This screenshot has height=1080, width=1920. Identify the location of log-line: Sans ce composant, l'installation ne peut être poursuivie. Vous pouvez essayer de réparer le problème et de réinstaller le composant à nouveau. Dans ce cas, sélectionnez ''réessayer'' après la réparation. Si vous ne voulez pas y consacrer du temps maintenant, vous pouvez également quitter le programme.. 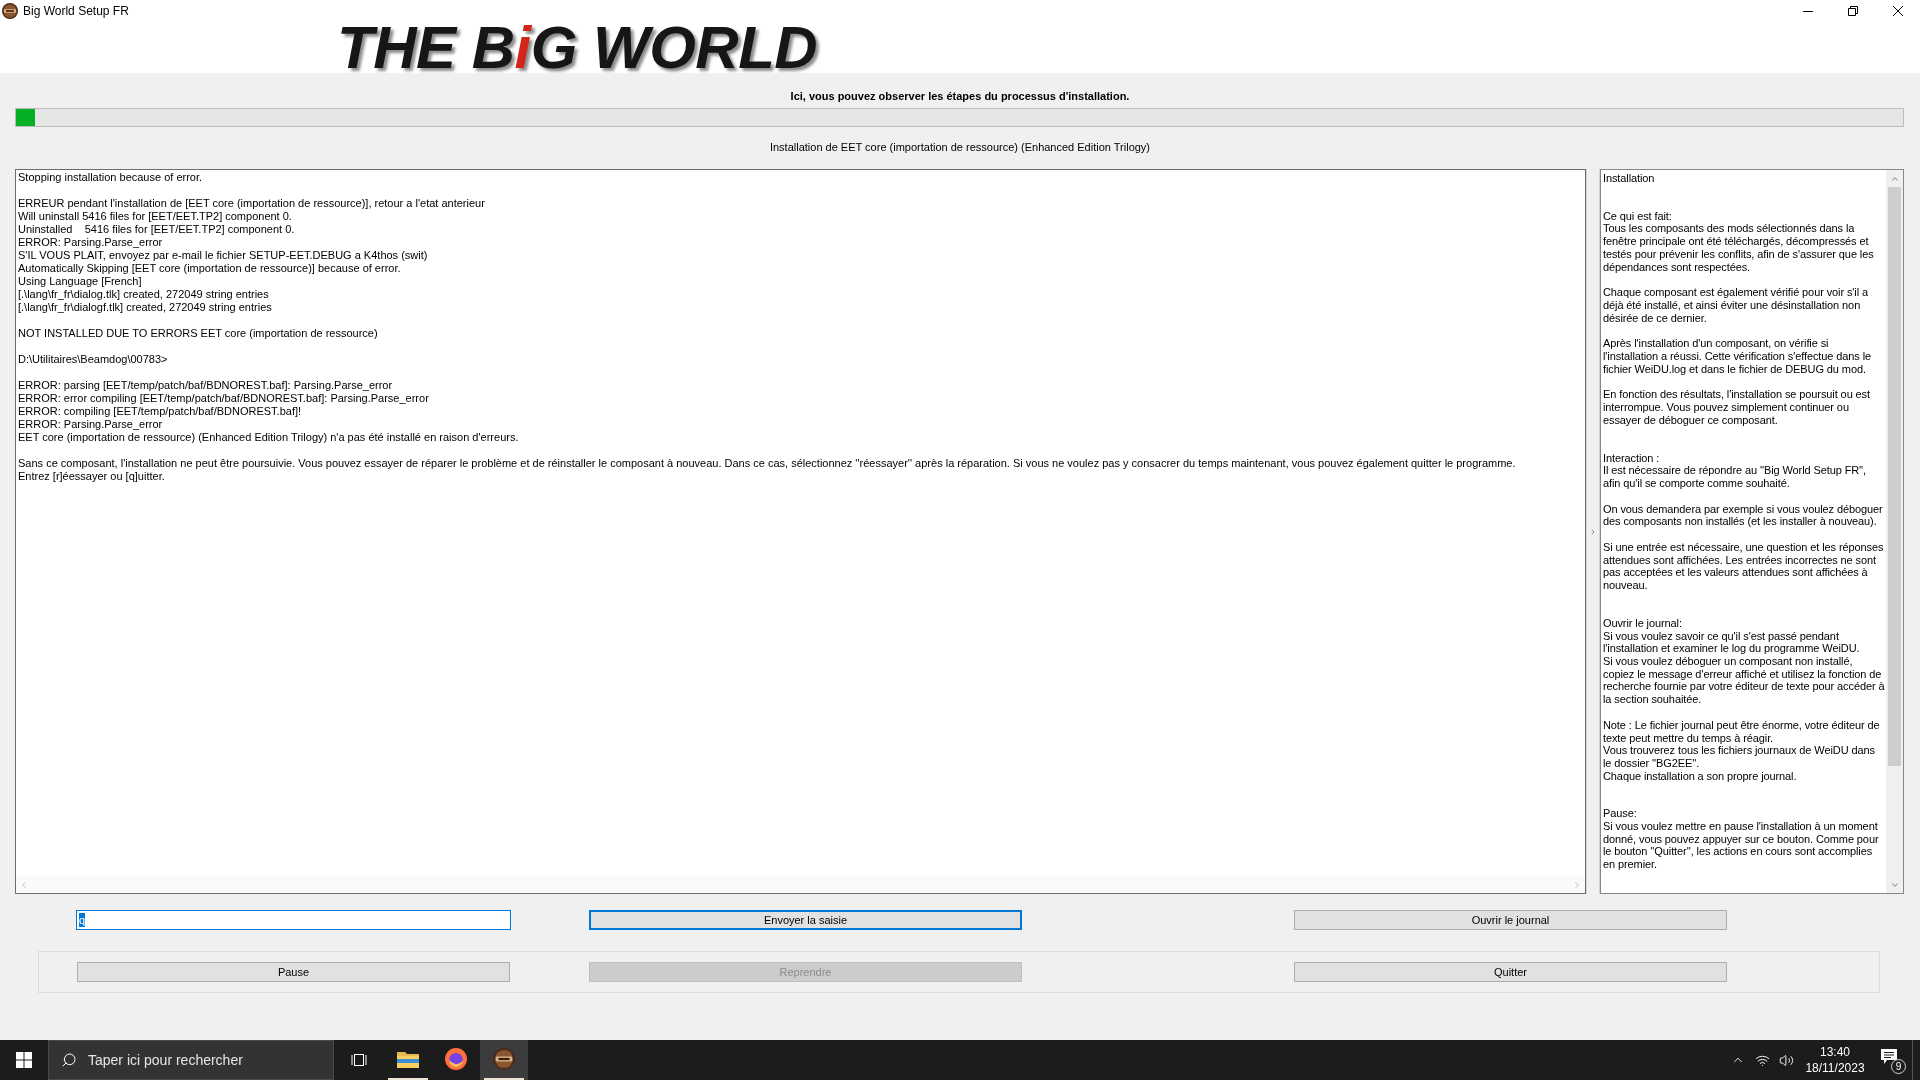
(767, 463).